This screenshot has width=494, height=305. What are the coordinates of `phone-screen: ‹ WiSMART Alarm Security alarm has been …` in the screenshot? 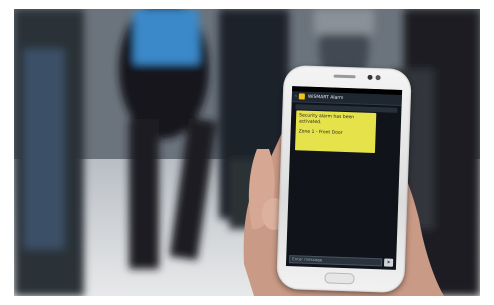 It's located at (344, 178).